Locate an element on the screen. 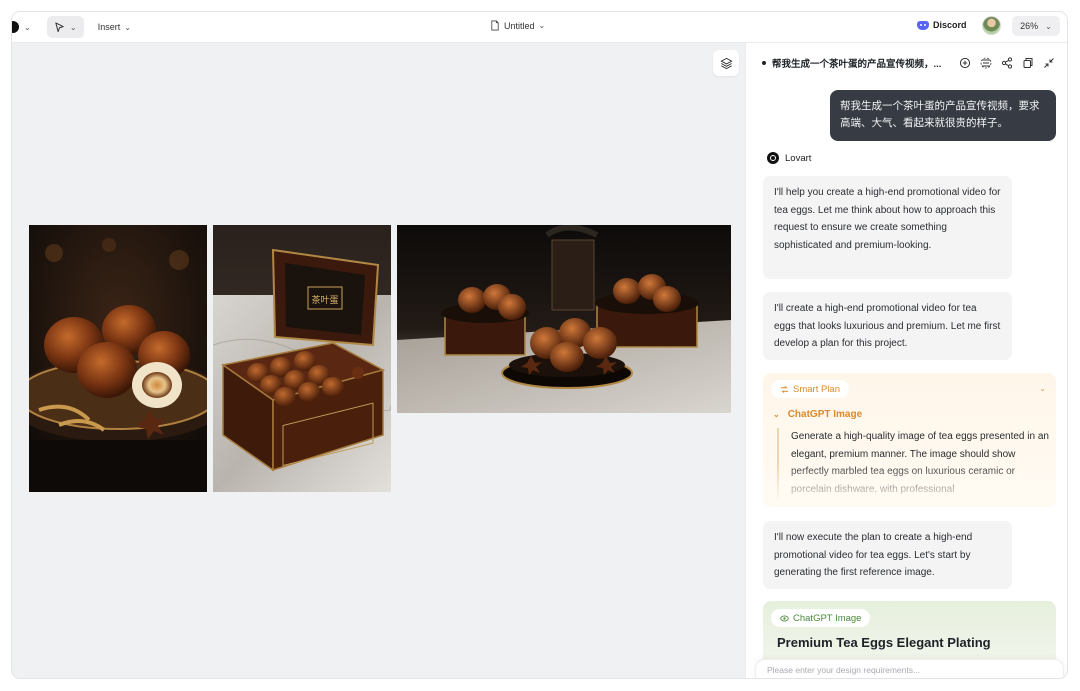 This screenshot has height=691, width=1080. zoom-dropdown: 26% ⌄ is located at coordinates (1036, 26).